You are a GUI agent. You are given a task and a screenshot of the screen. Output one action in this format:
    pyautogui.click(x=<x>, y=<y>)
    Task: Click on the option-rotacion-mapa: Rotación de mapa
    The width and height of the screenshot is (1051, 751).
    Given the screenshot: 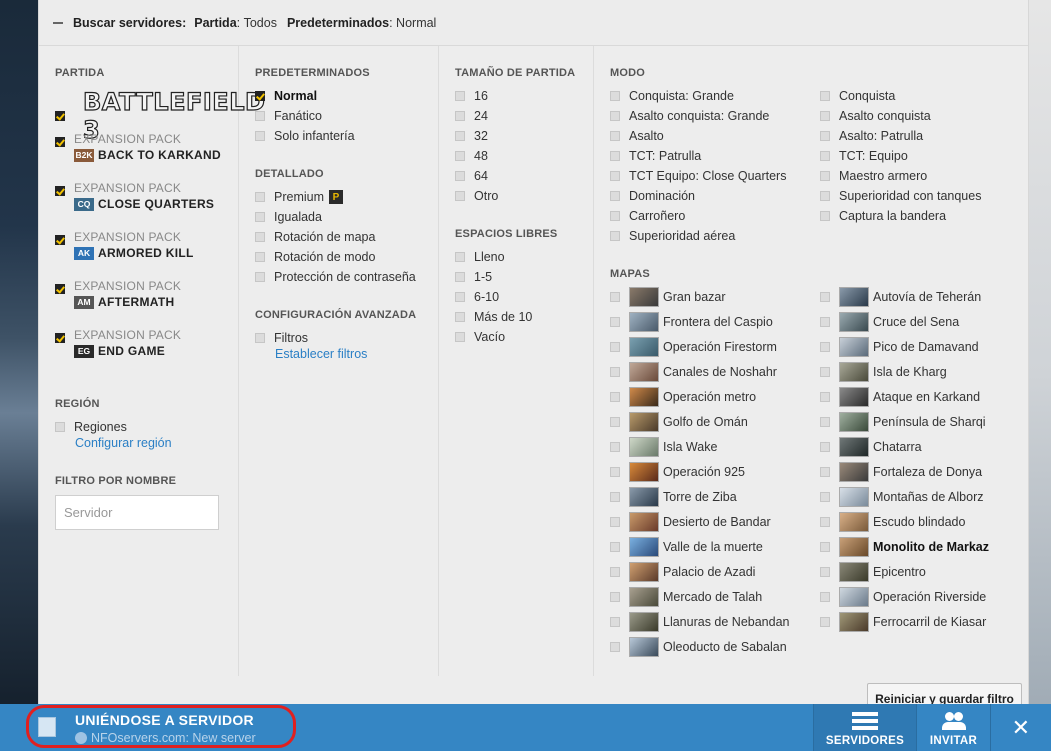 What is the action you would take?
    pyautogui.click(x=315, y=237)
    